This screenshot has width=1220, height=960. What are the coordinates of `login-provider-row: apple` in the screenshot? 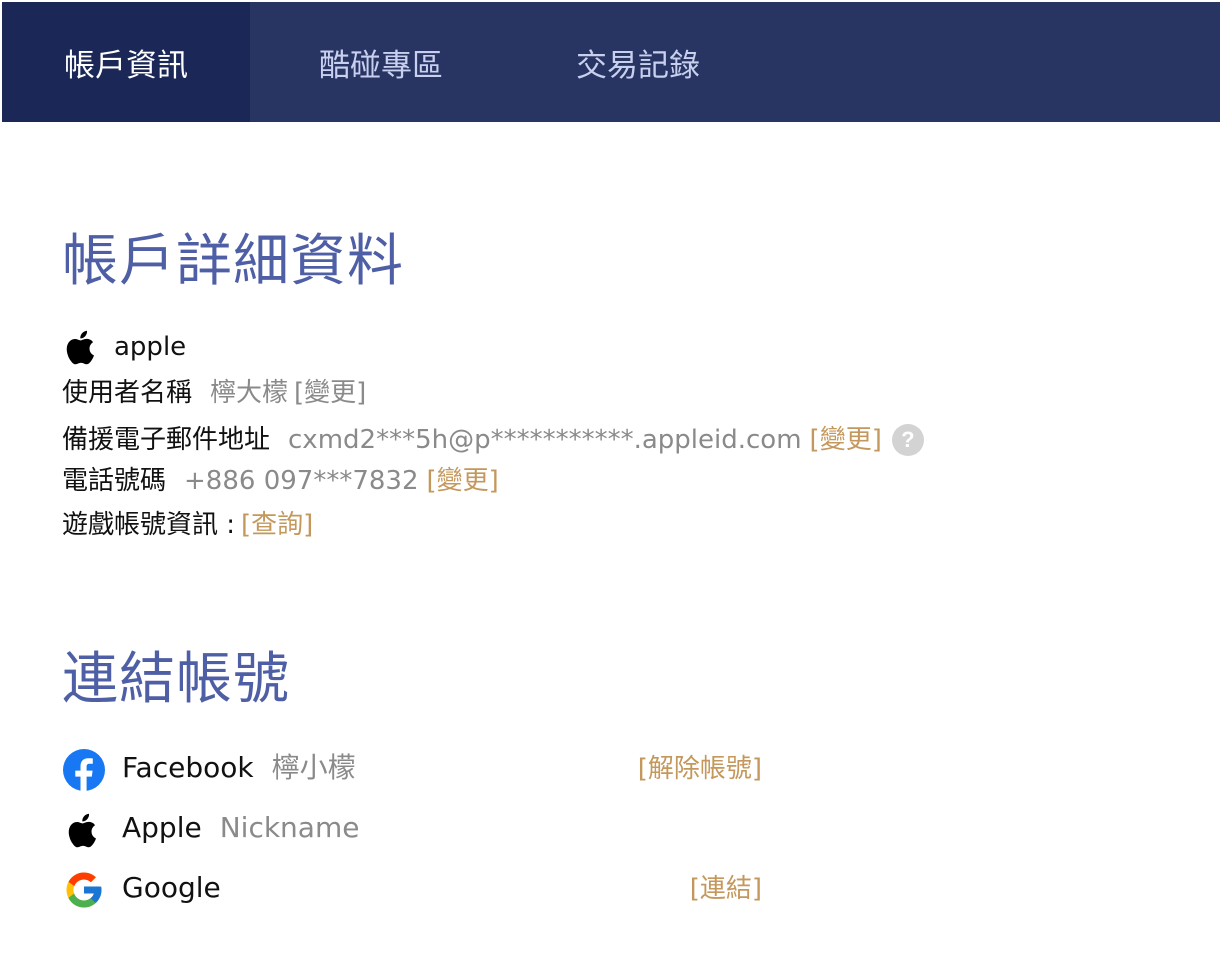 It's located at (124, 347).